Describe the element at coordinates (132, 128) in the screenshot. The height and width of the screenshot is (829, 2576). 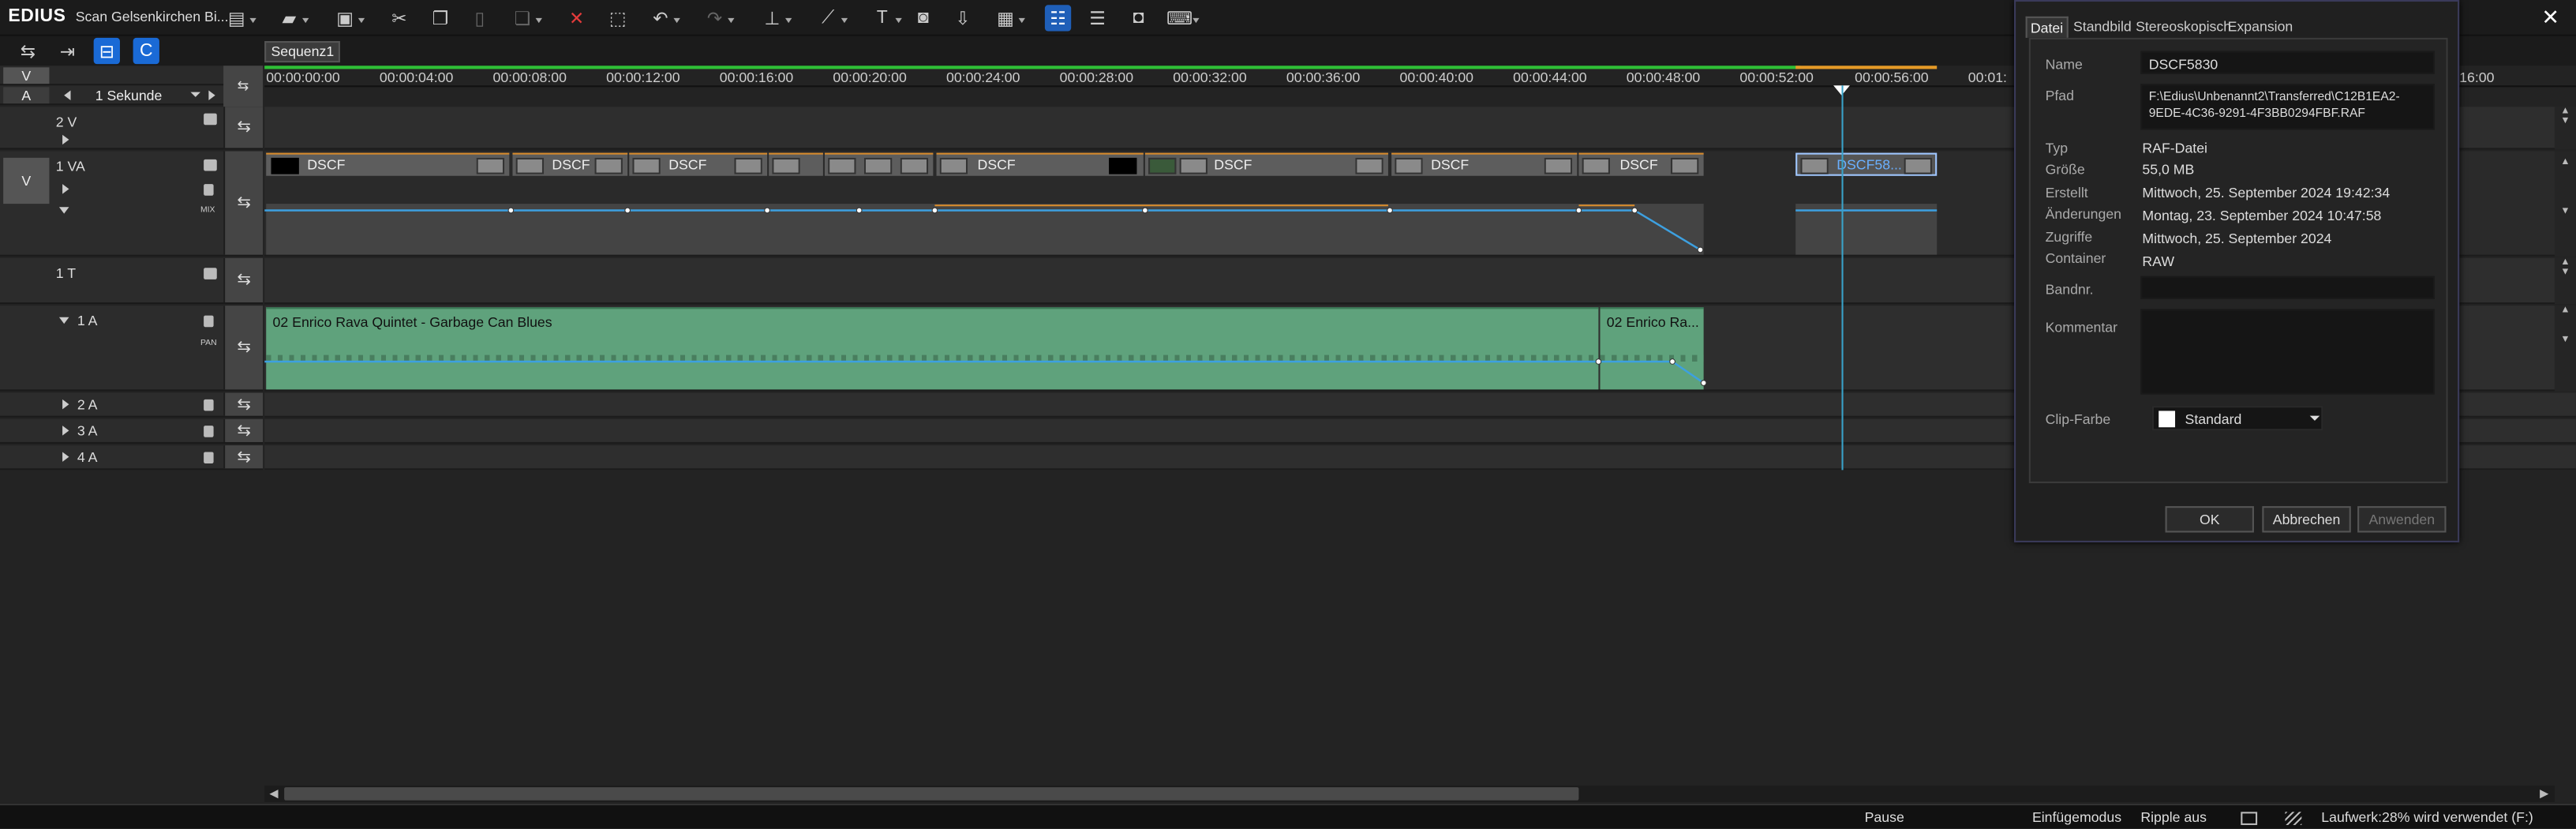
I see `track-header-2v: 2 V ⇆` at that location.